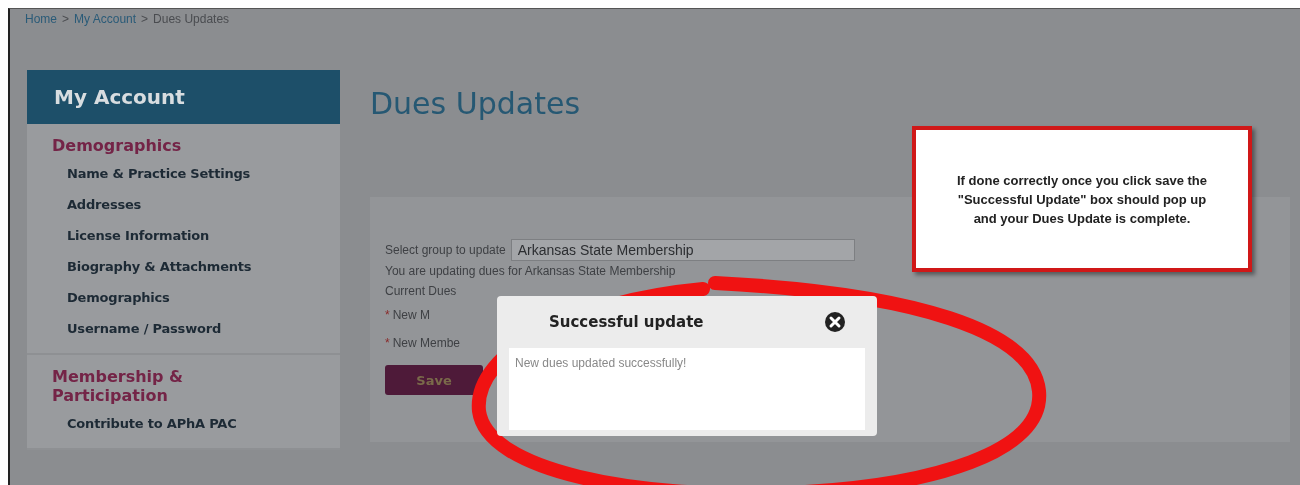  I want to click on sidebar-link: Name & Practice Settings, so click(196, 174).